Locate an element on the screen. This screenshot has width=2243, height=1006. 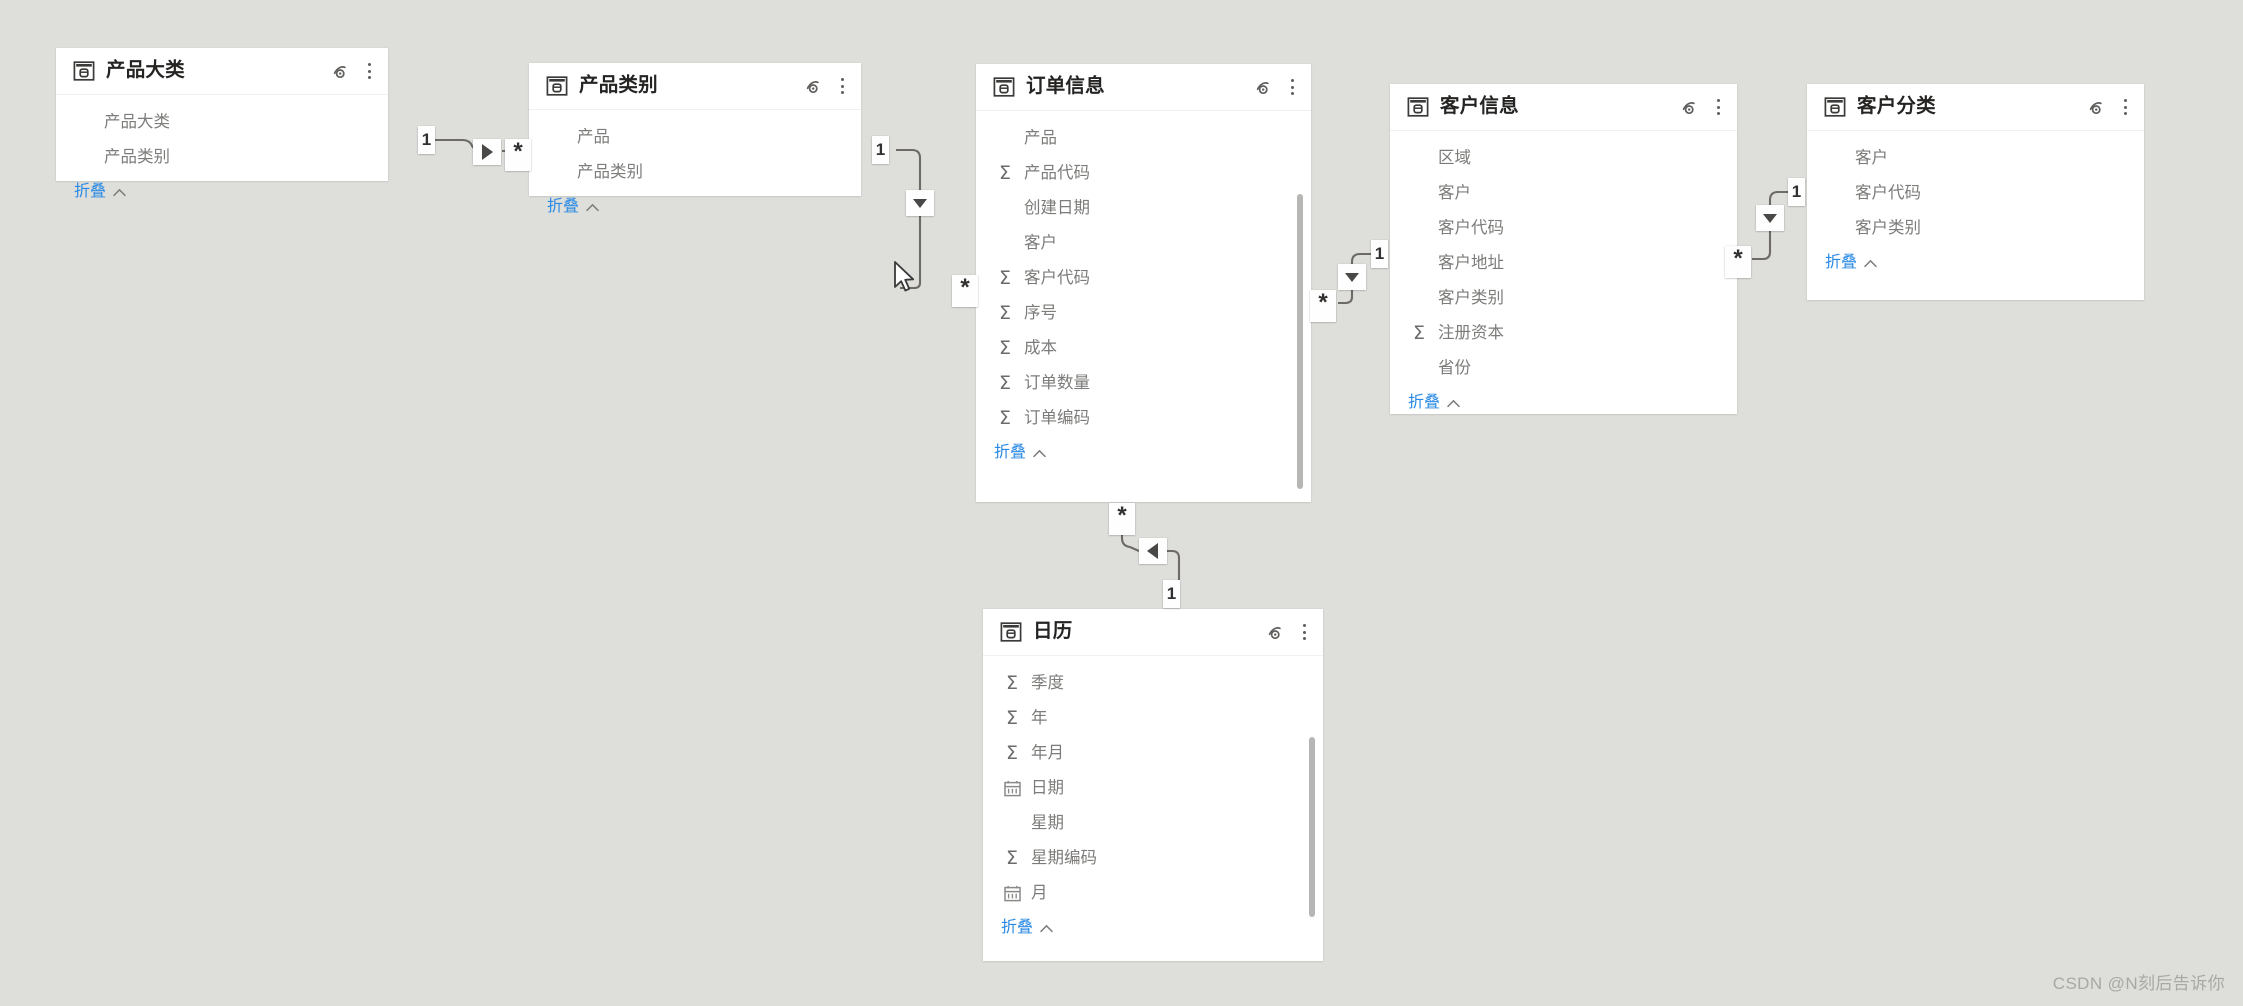
table-header-product-category-major: 产品大类 is located at coordinates (222, 71).